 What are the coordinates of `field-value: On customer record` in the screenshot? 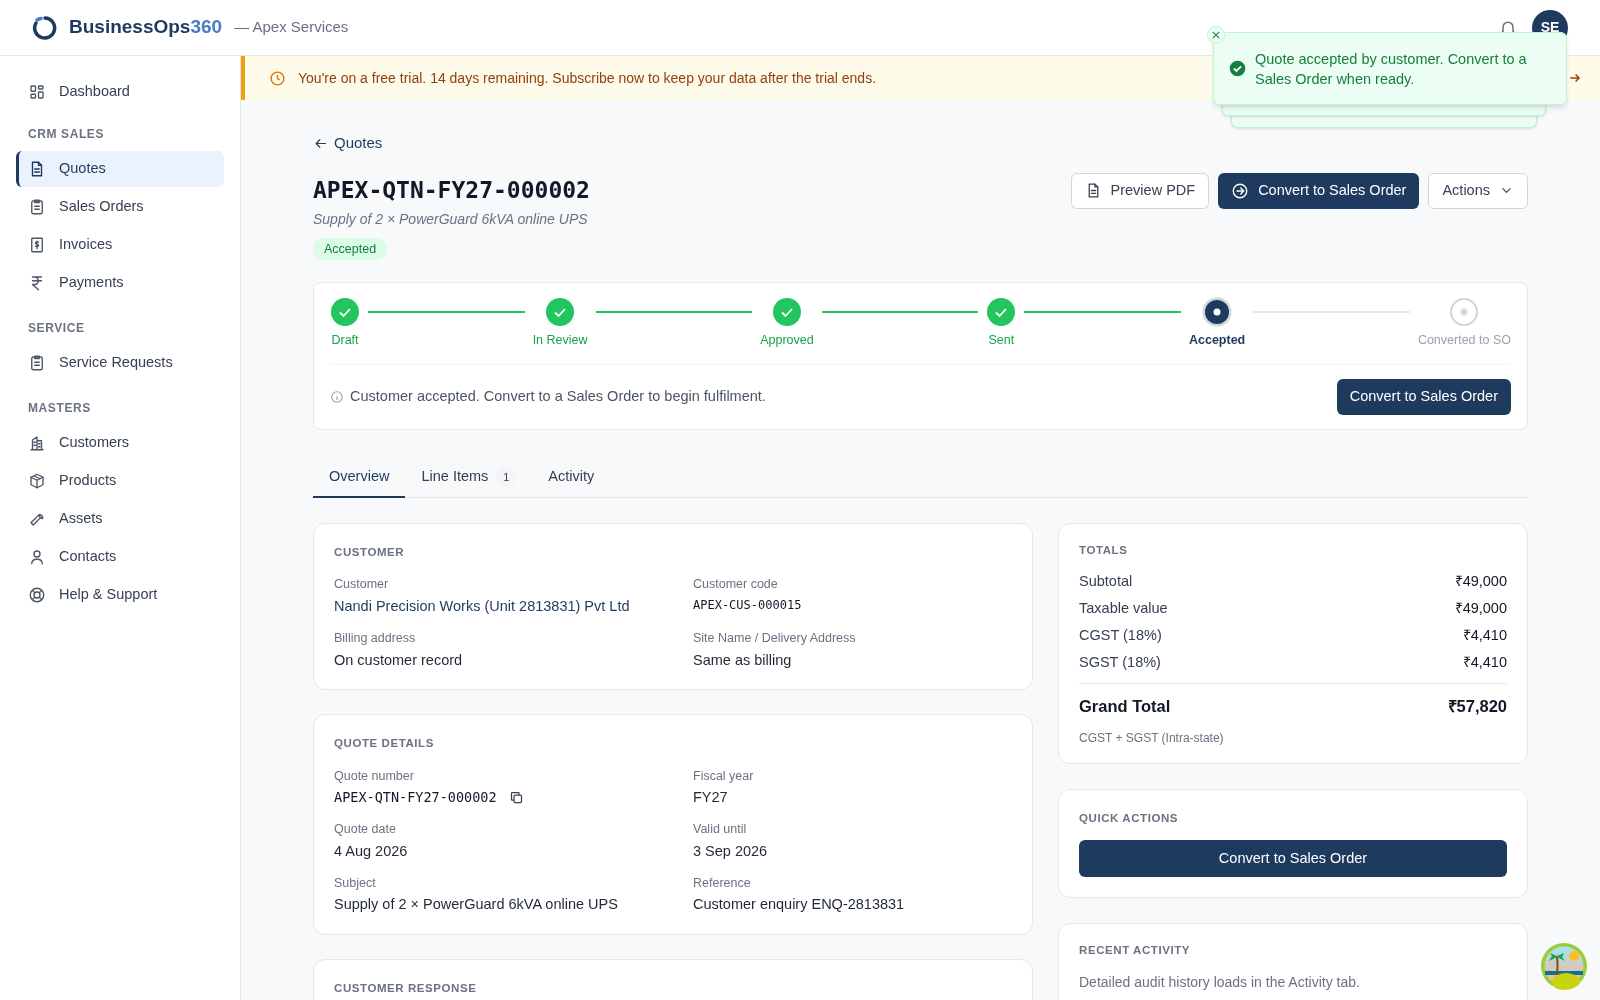 It's located at (399, 660).